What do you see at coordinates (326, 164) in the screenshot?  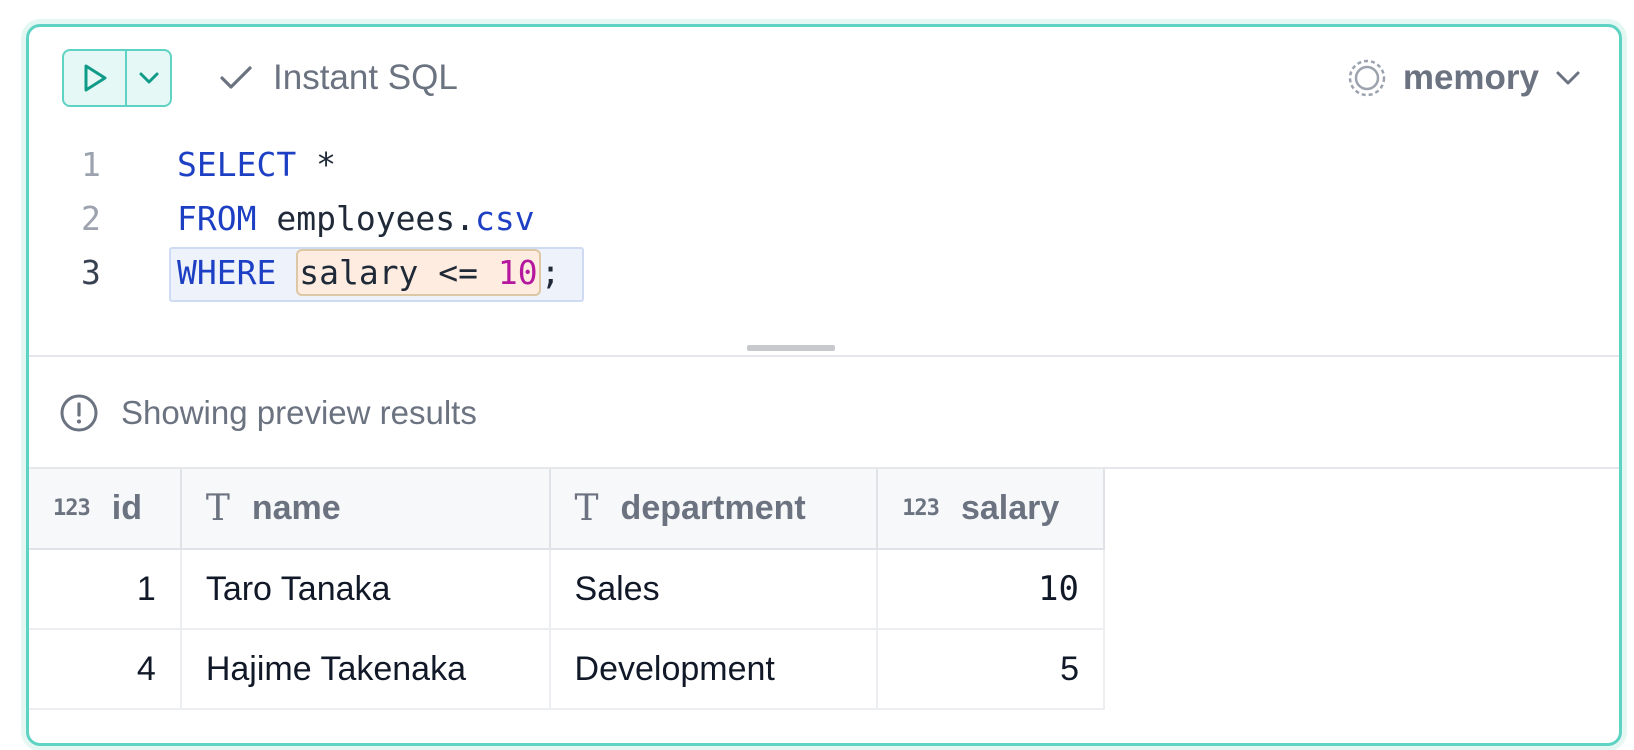 I see `star-token: *` at bounding box center [326, 164].